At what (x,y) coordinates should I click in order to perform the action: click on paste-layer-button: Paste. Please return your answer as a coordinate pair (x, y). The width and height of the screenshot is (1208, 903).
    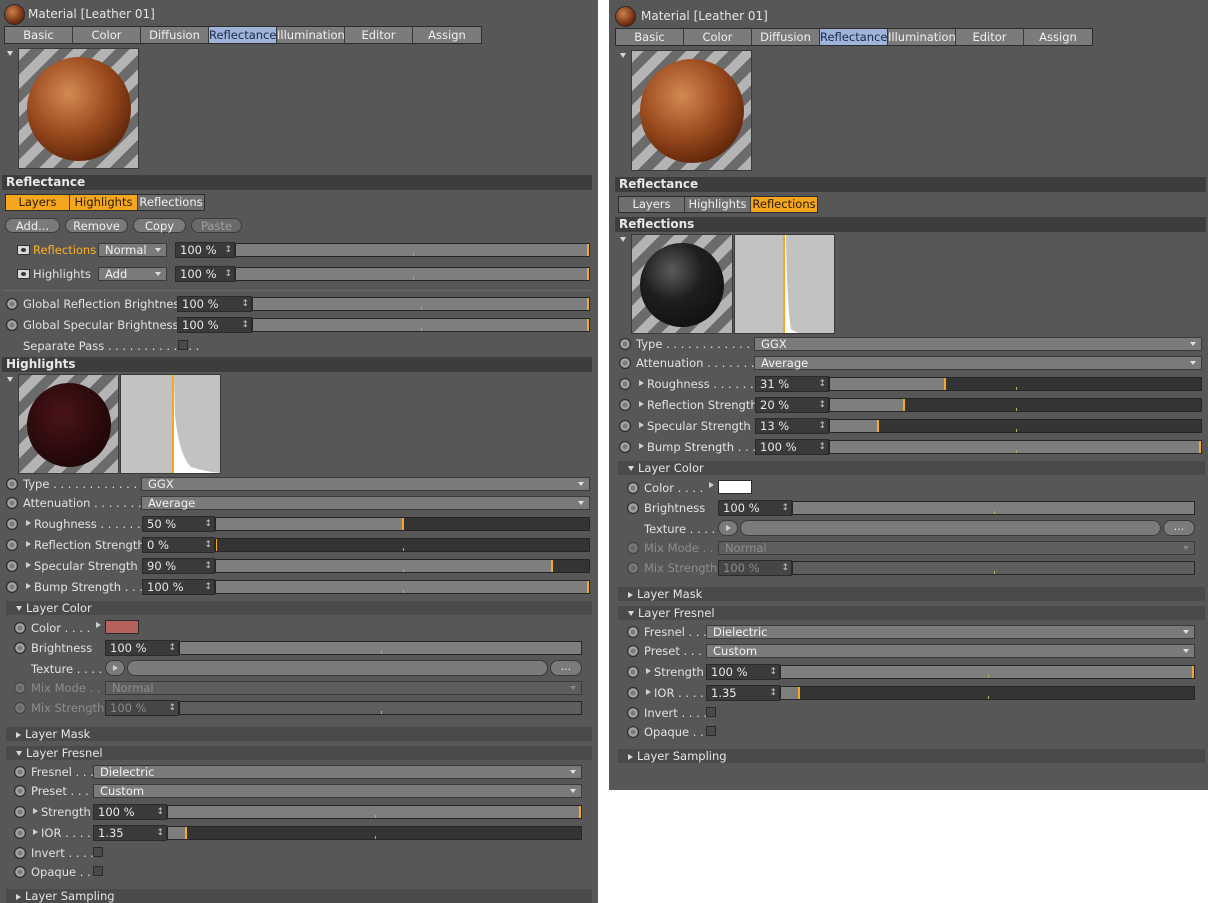
    Looking at the image, I should click on (216, 225).